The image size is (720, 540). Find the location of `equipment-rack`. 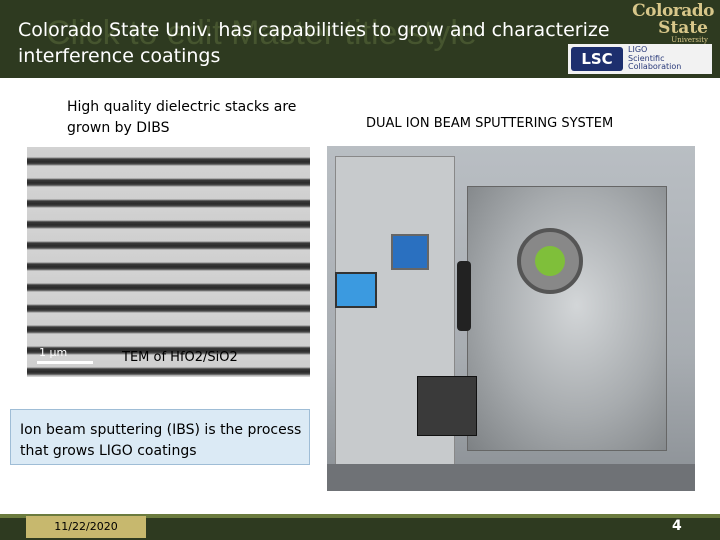

equipment-rack is located at coordinates (395, 321).